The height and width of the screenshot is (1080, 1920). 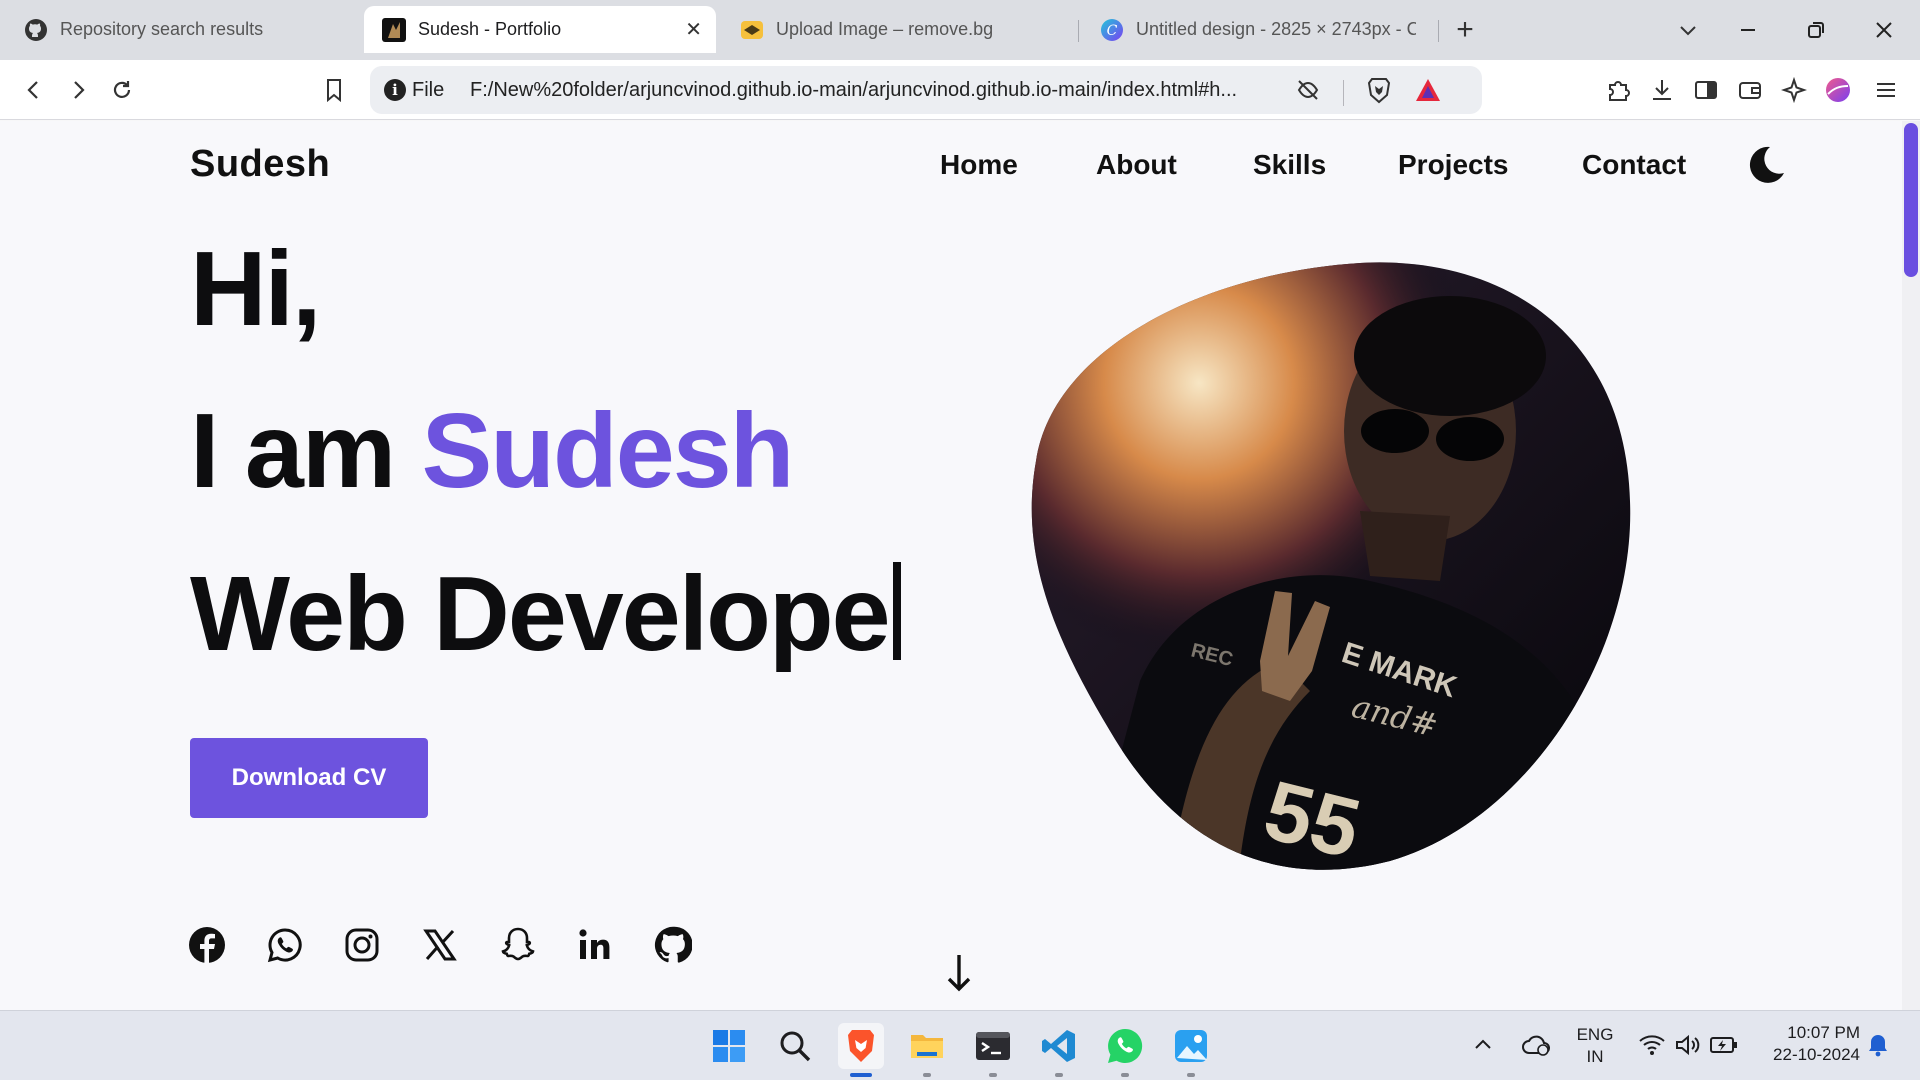 I want to click on notification-bell-icon, so click(x=1878, y=1045).